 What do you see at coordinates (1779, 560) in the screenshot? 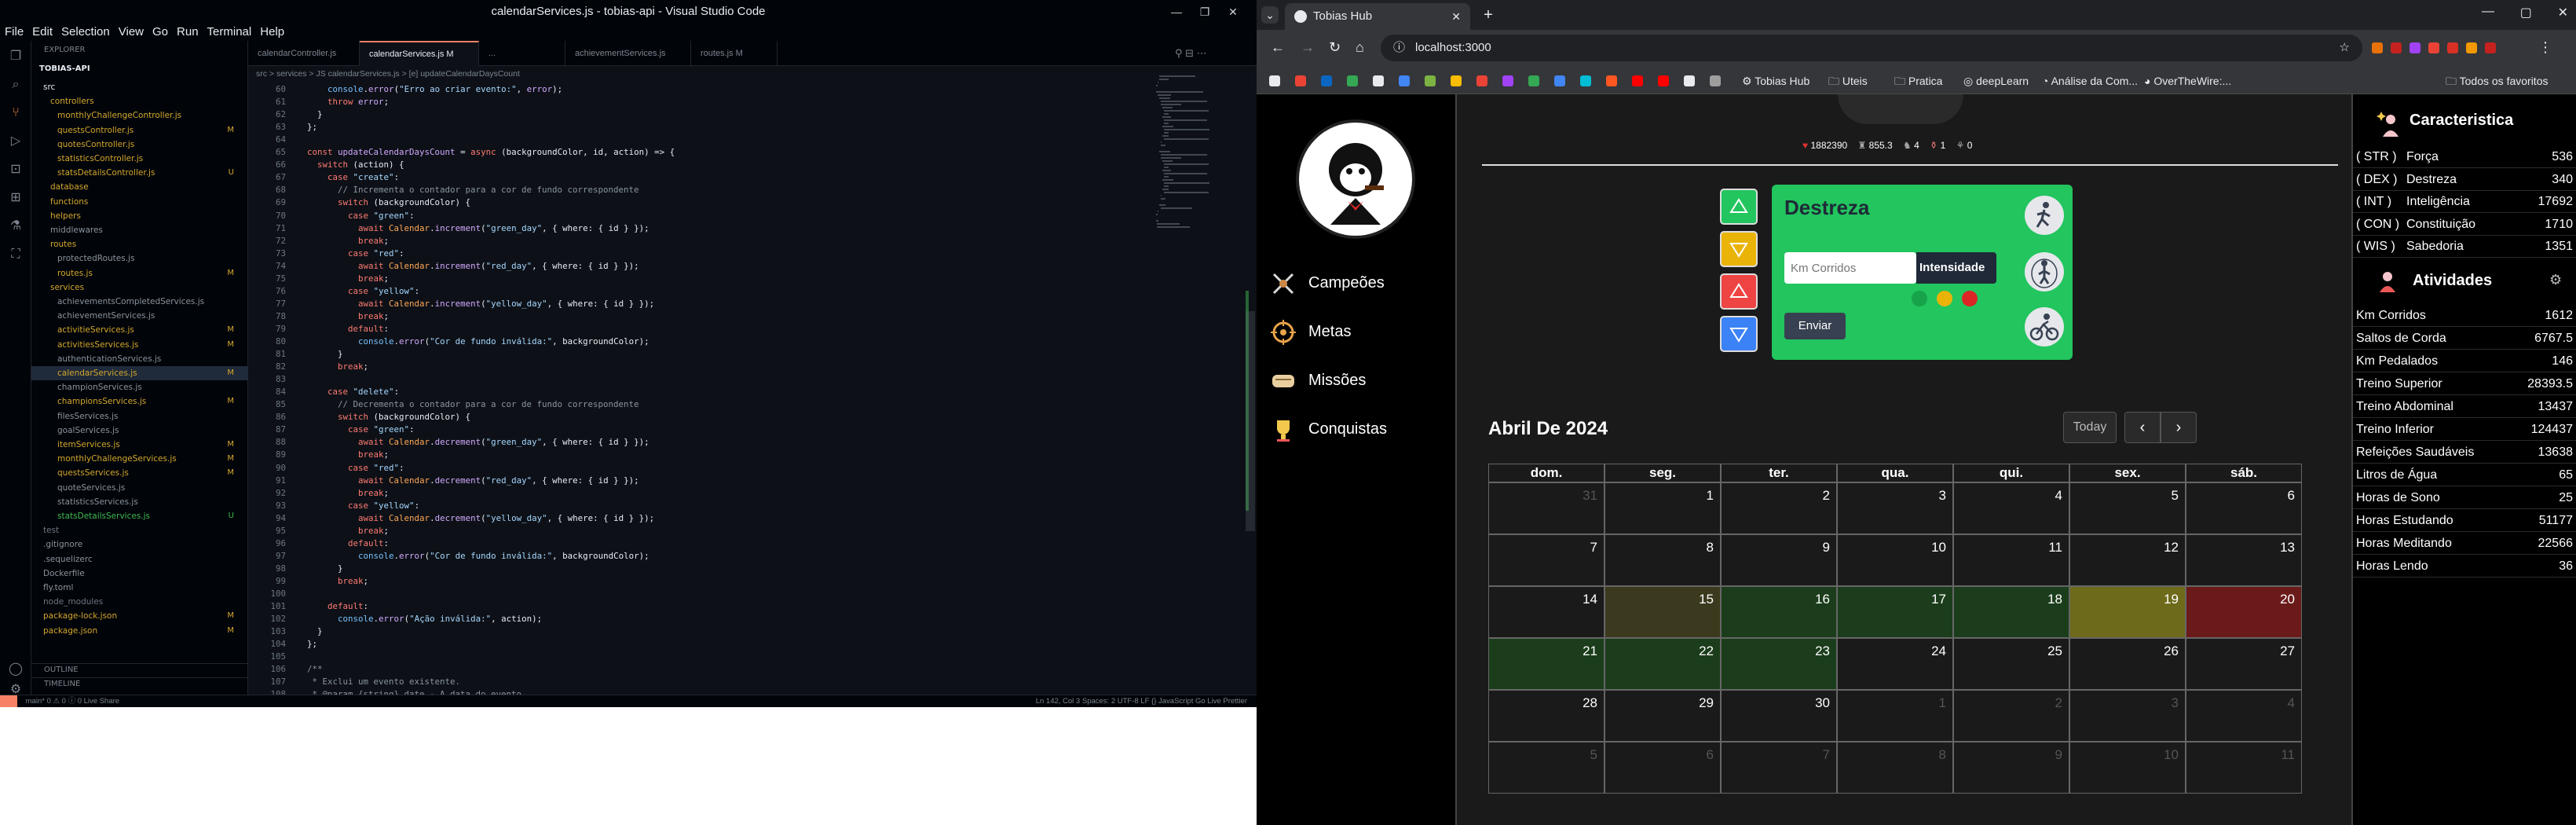
I see `calendar-day: 9` at bounding box center [1779, 560].